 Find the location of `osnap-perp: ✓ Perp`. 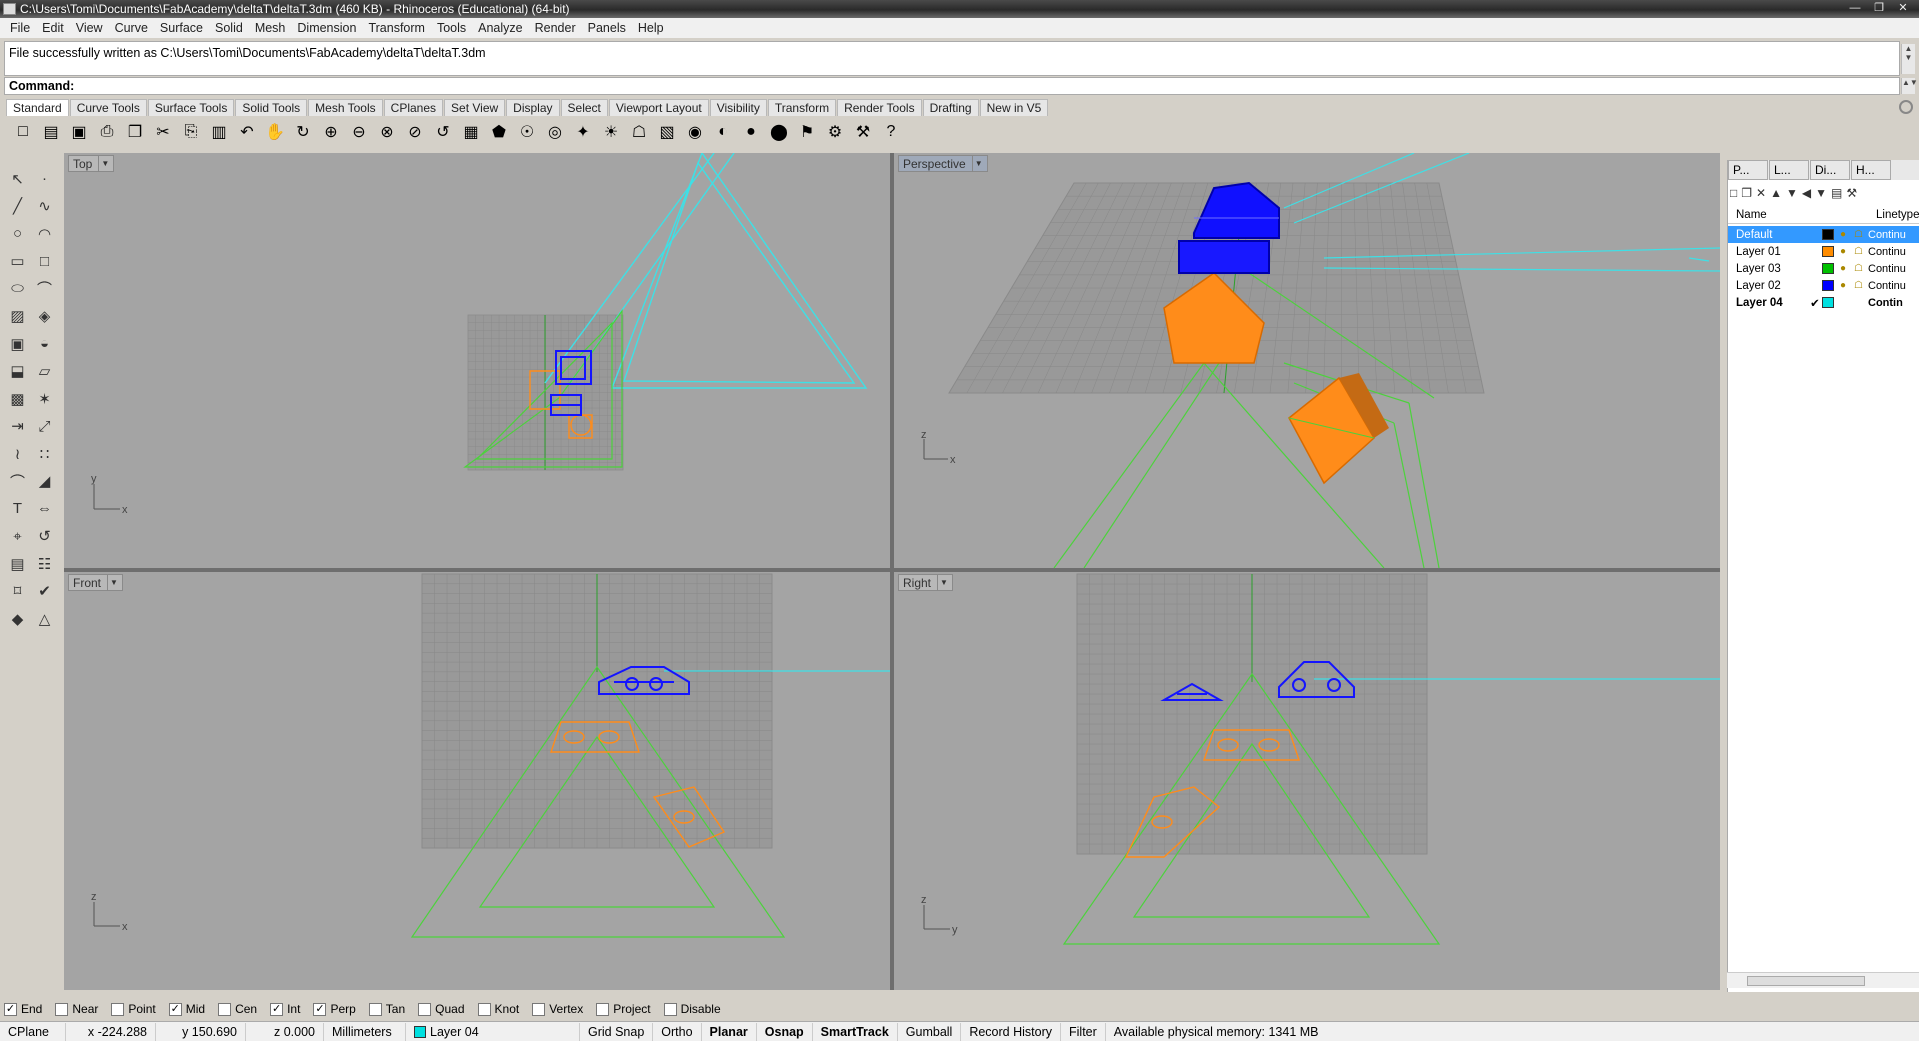

osnap-perp: ✓ Perp is located at coordinates (334, 1009).